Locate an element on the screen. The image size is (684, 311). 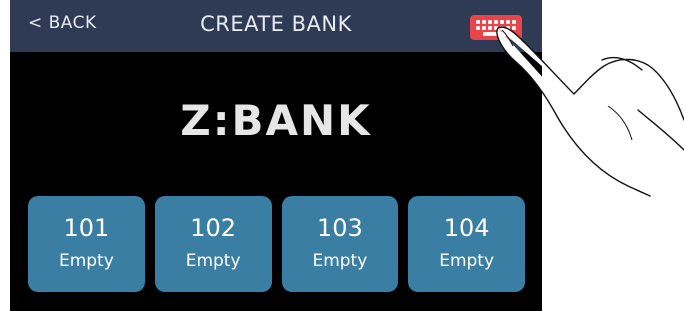
slot-number: 102 is located at coordinates (213, 228).